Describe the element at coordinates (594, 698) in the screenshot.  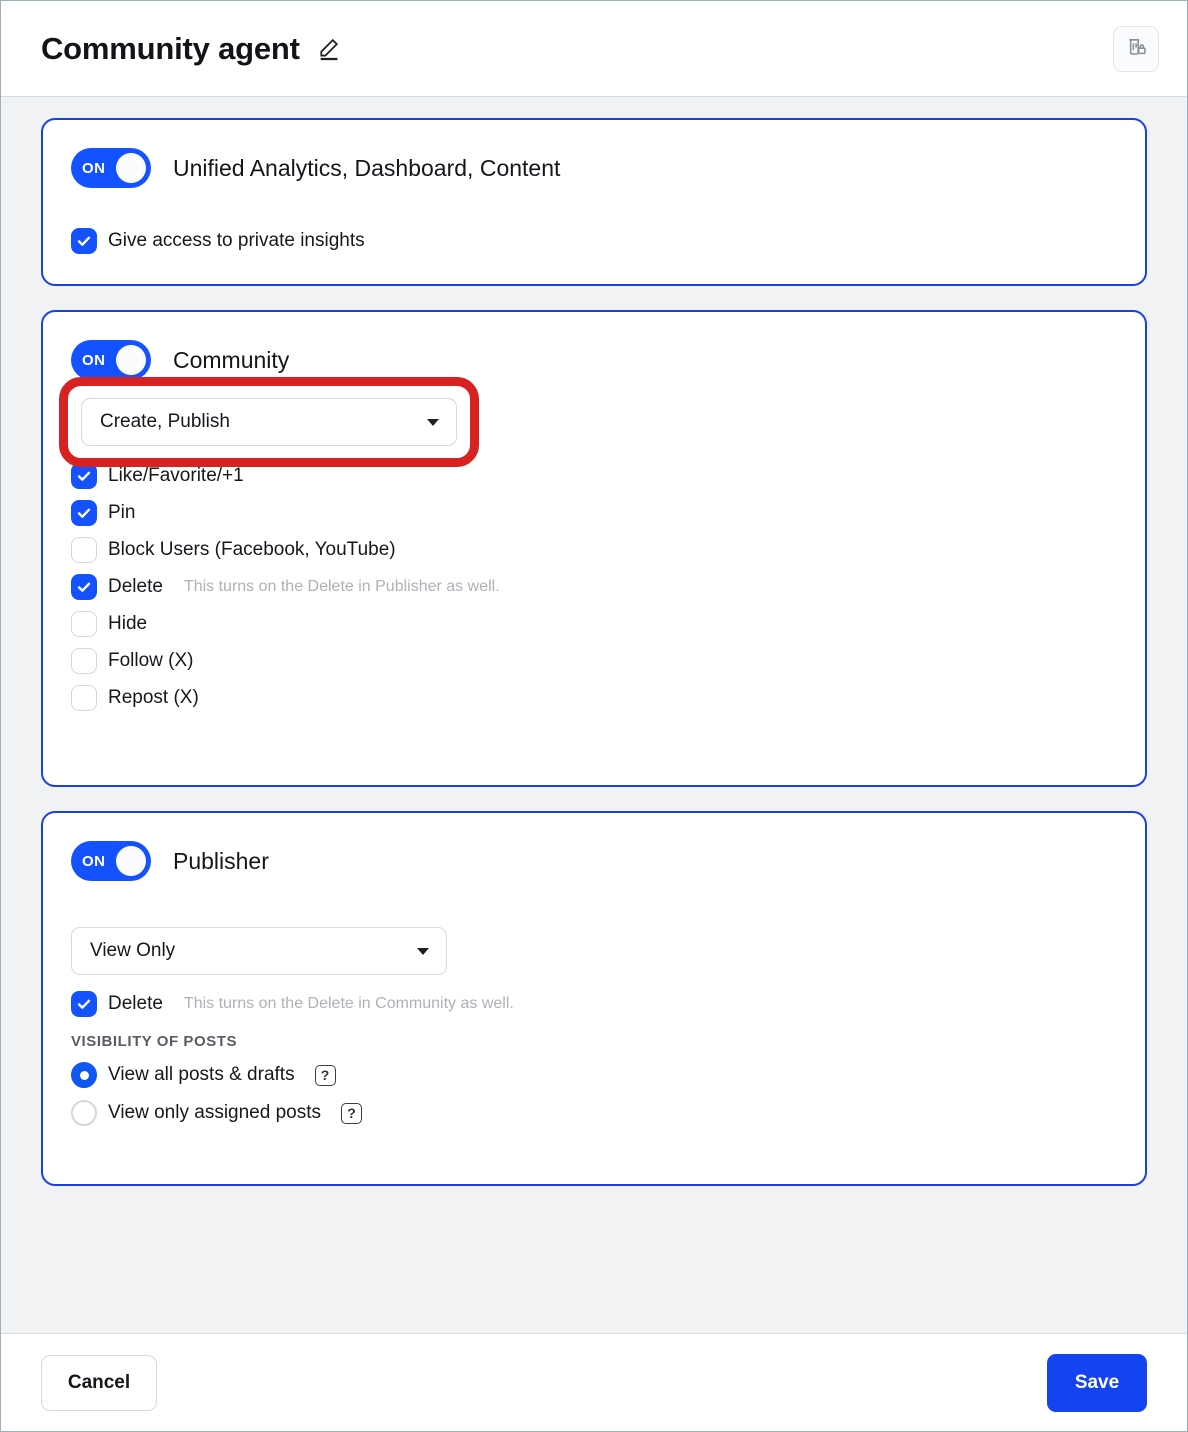
I see `checkbox-row-repost: Repost (X)` at that location.